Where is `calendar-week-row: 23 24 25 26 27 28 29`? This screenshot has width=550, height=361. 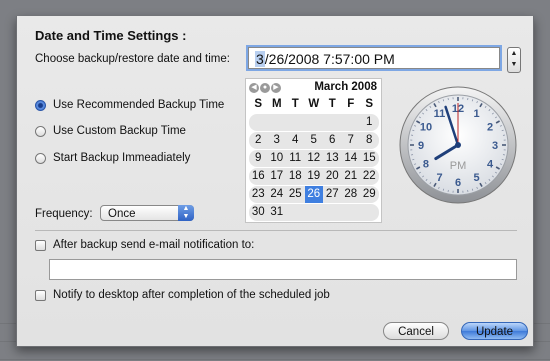
calendar-week-row: 23 24 25 26 27 28 29 is located at coordinates (314, 194).